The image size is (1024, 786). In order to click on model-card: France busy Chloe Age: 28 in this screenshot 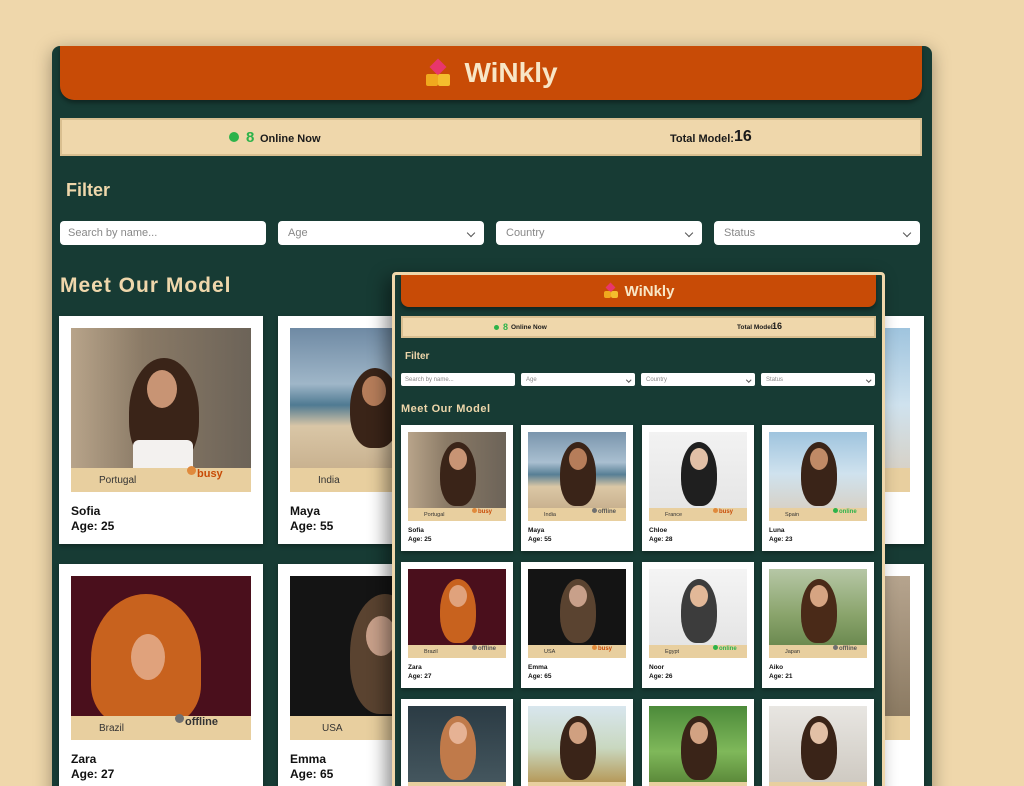, I will do `click(698, 488)`.